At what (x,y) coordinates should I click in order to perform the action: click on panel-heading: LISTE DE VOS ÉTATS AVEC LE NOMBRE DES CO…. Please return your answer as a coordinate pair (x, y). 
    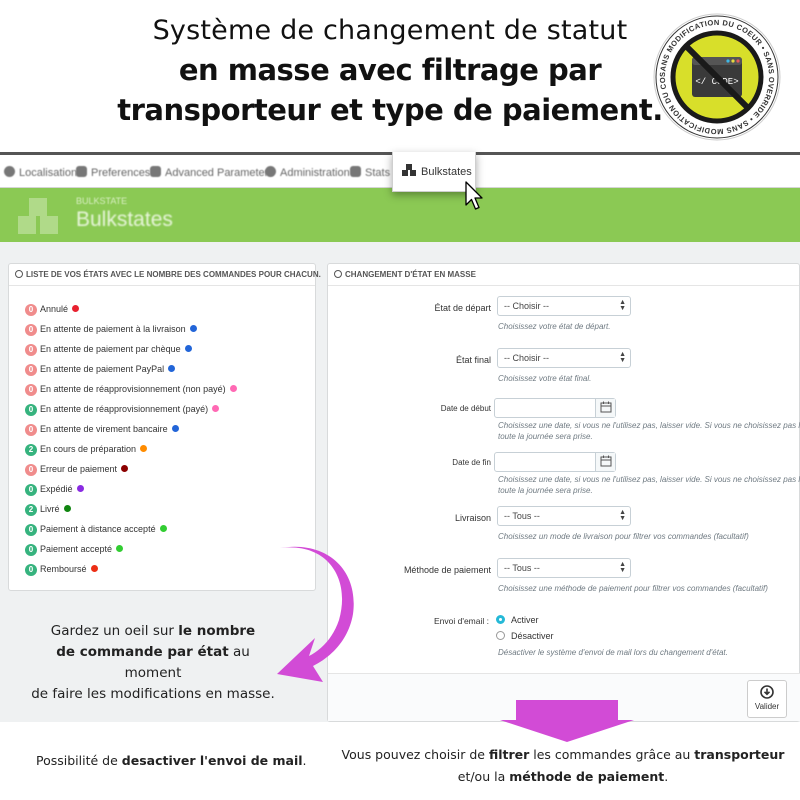
    Looking at the image, I should click on (165, 275).